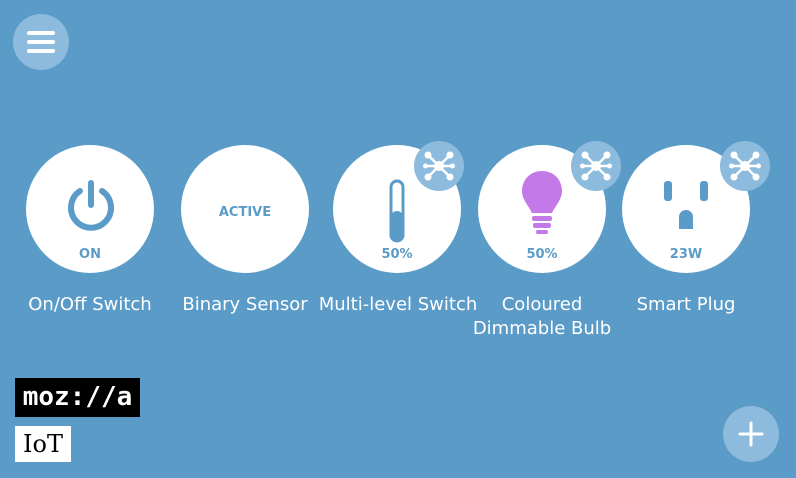  I want to click on add-thing-button, so click(751, 434).